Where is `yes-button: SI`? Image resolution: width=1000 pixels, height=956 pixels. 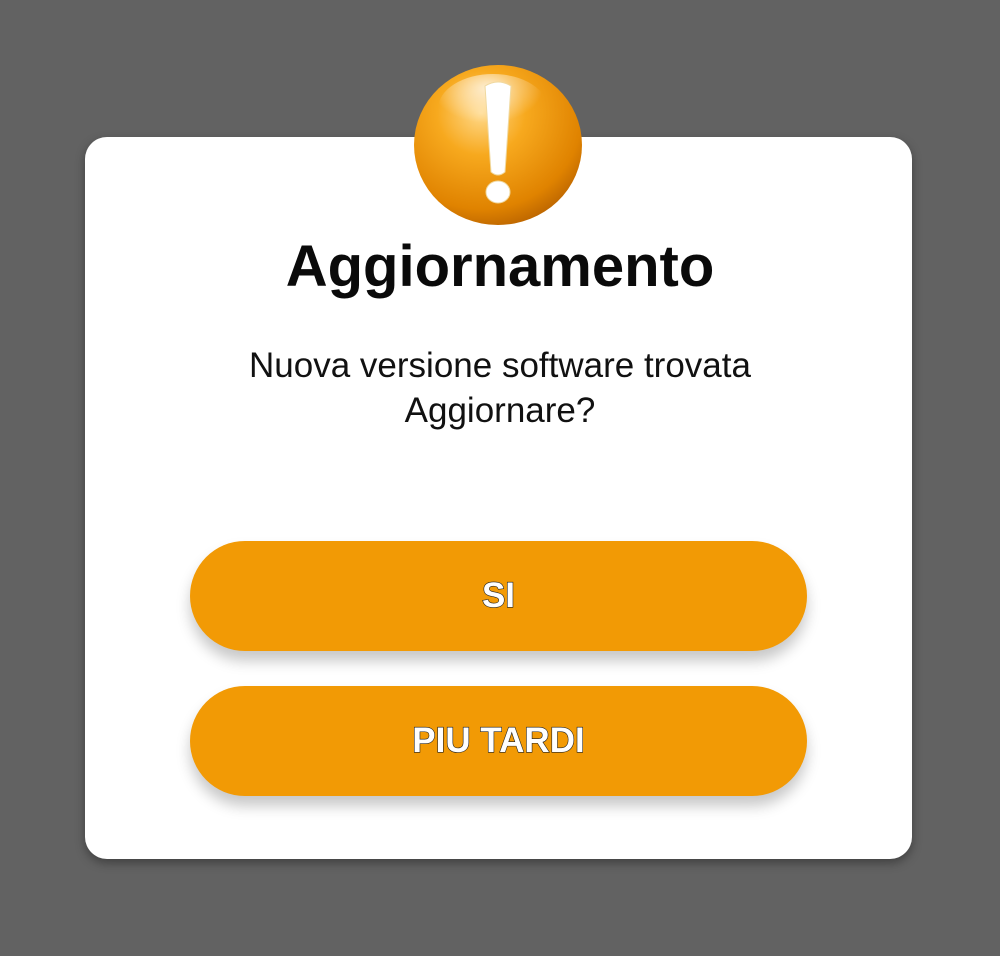
yes-button: SI is located at coordinates (498, 596).